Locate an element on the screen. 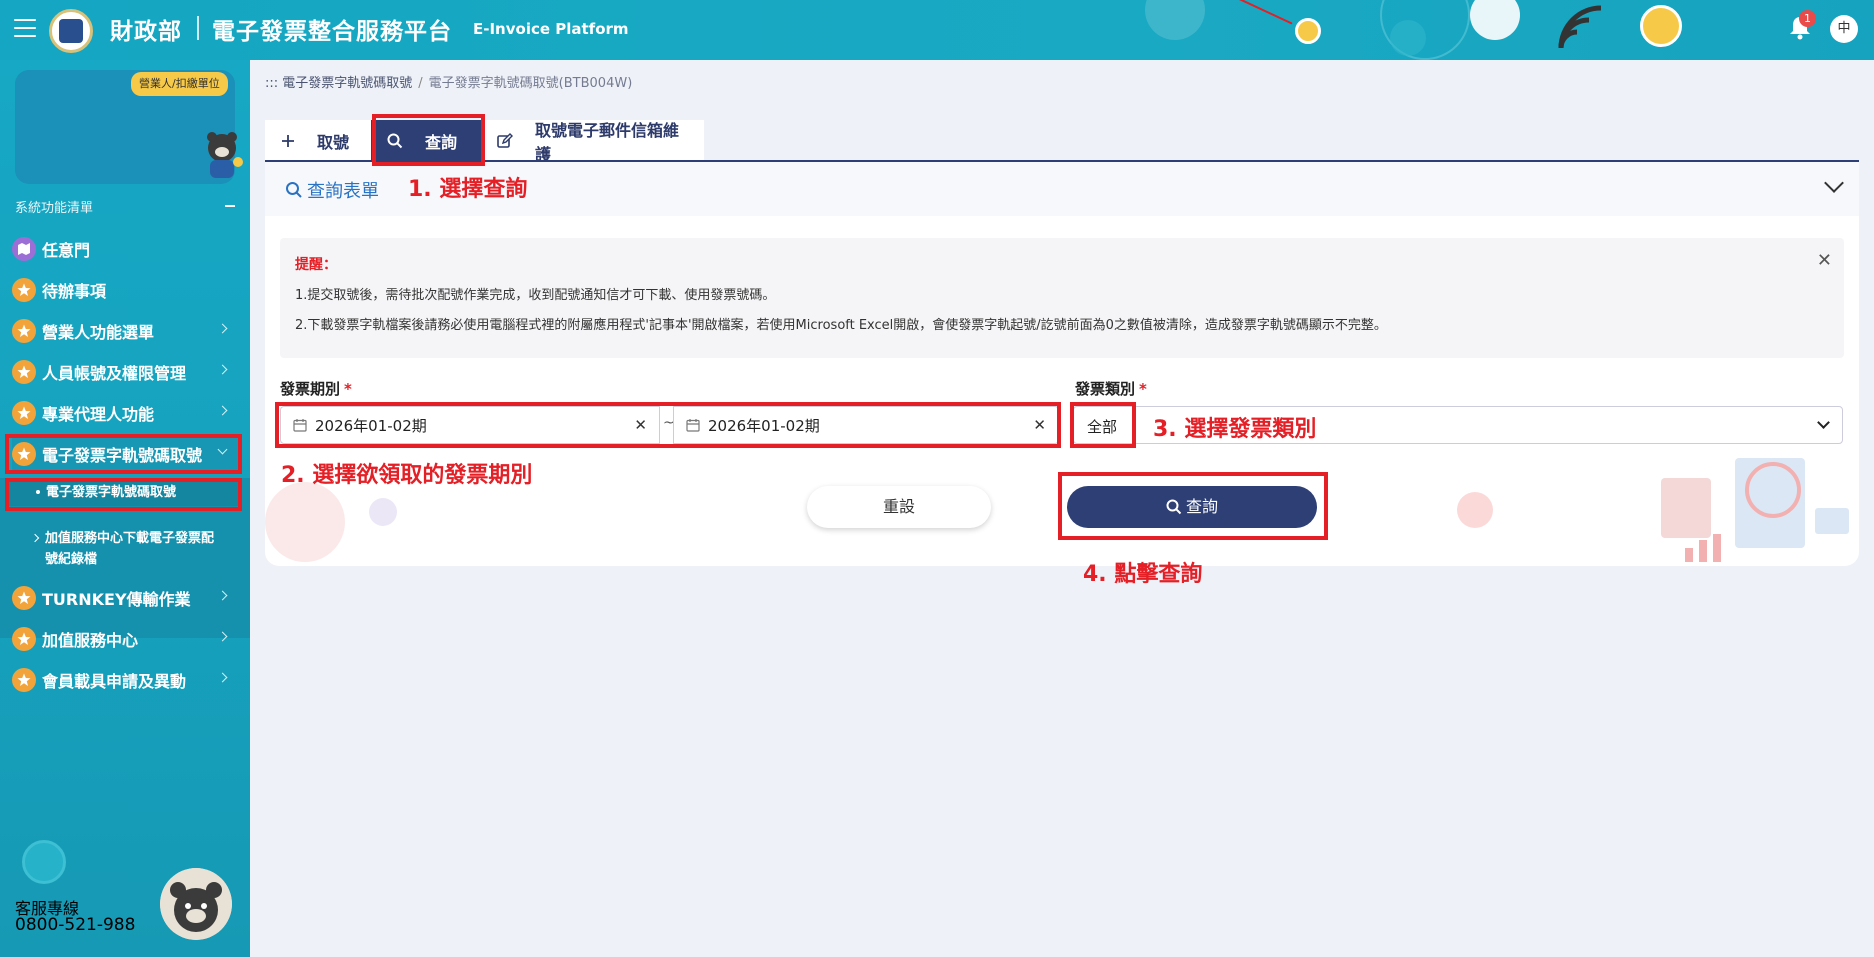  platform-subtitle: E-Invoice Platform is located at coordinates (551, 29).